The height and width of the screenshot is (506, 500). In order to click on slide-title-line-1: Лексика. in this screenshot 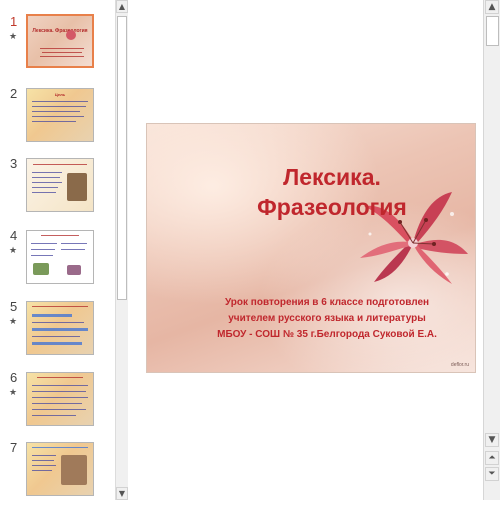, I will do `click(332, 177)`.